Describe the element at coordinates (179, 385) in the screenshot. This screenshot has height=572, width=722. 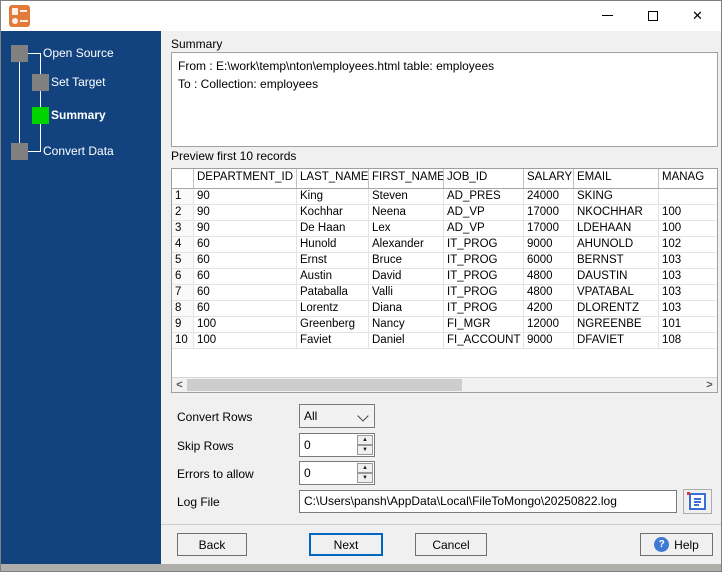
I see `scroll-left-icon: <` at that location.